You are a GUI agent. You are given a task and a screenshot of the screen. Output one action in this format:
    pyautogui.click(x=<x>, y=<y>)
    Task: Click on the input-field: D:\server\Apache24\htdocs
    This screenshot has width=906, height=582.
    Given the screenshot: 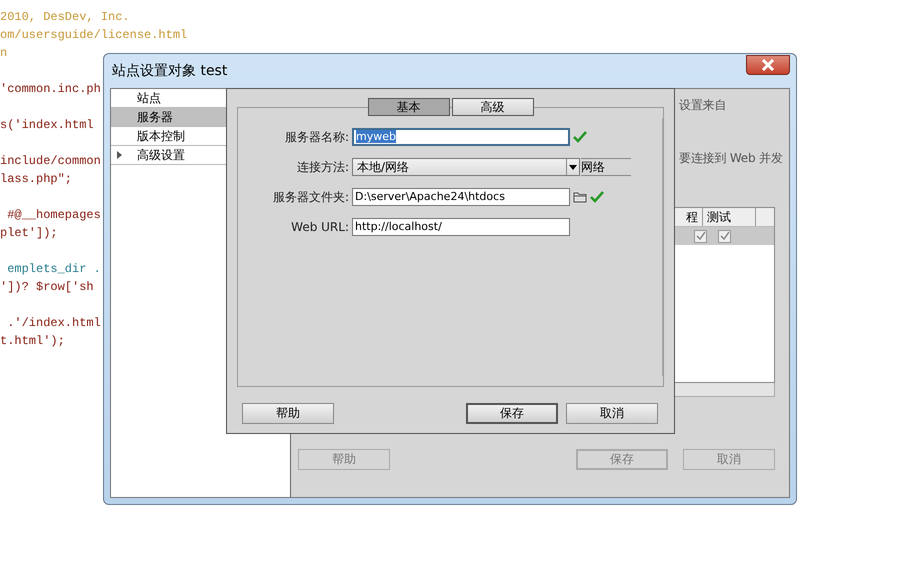 What is the action you would take?
    pyautogui.click(x=461, y=197)
    